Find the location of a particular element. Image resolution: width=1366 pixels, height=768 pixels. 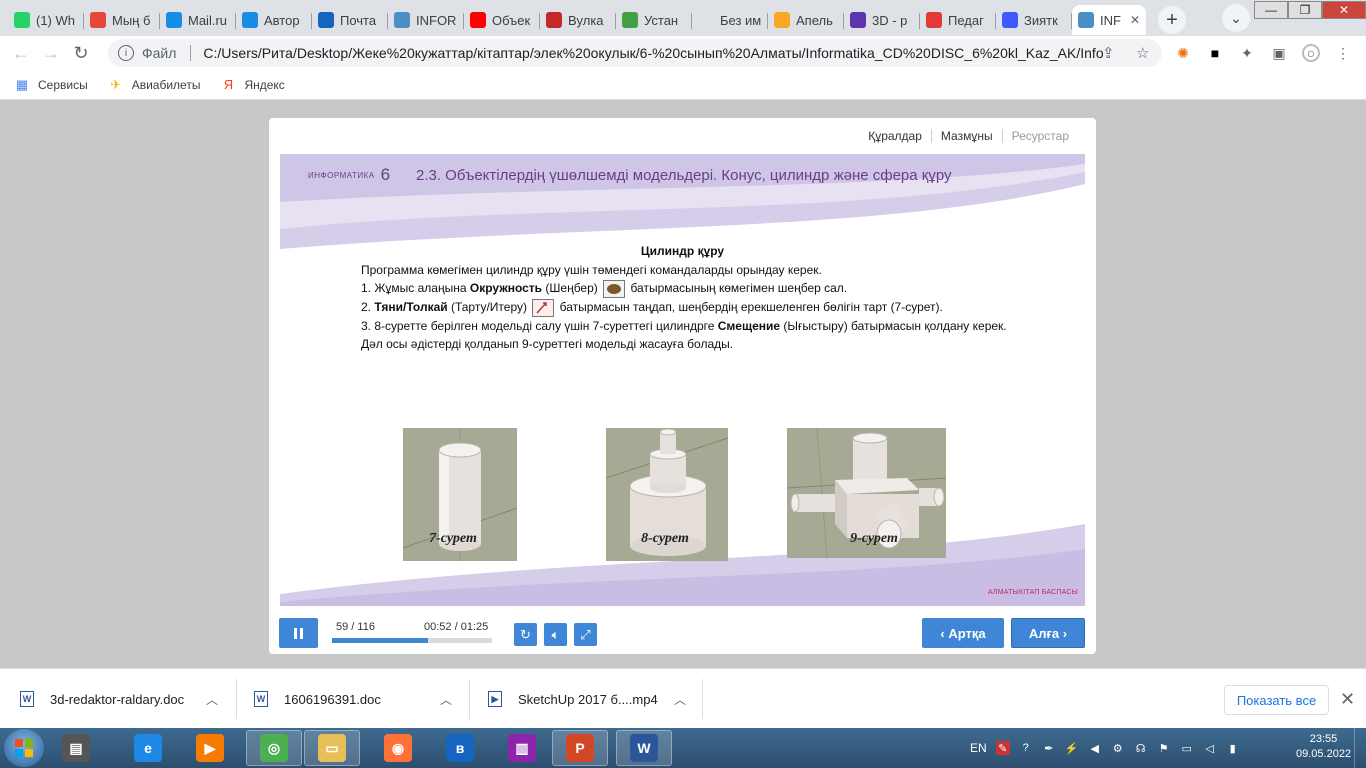

book-brand: ИНФОРМАТИКА 6 is located at coordinates (349, 175).